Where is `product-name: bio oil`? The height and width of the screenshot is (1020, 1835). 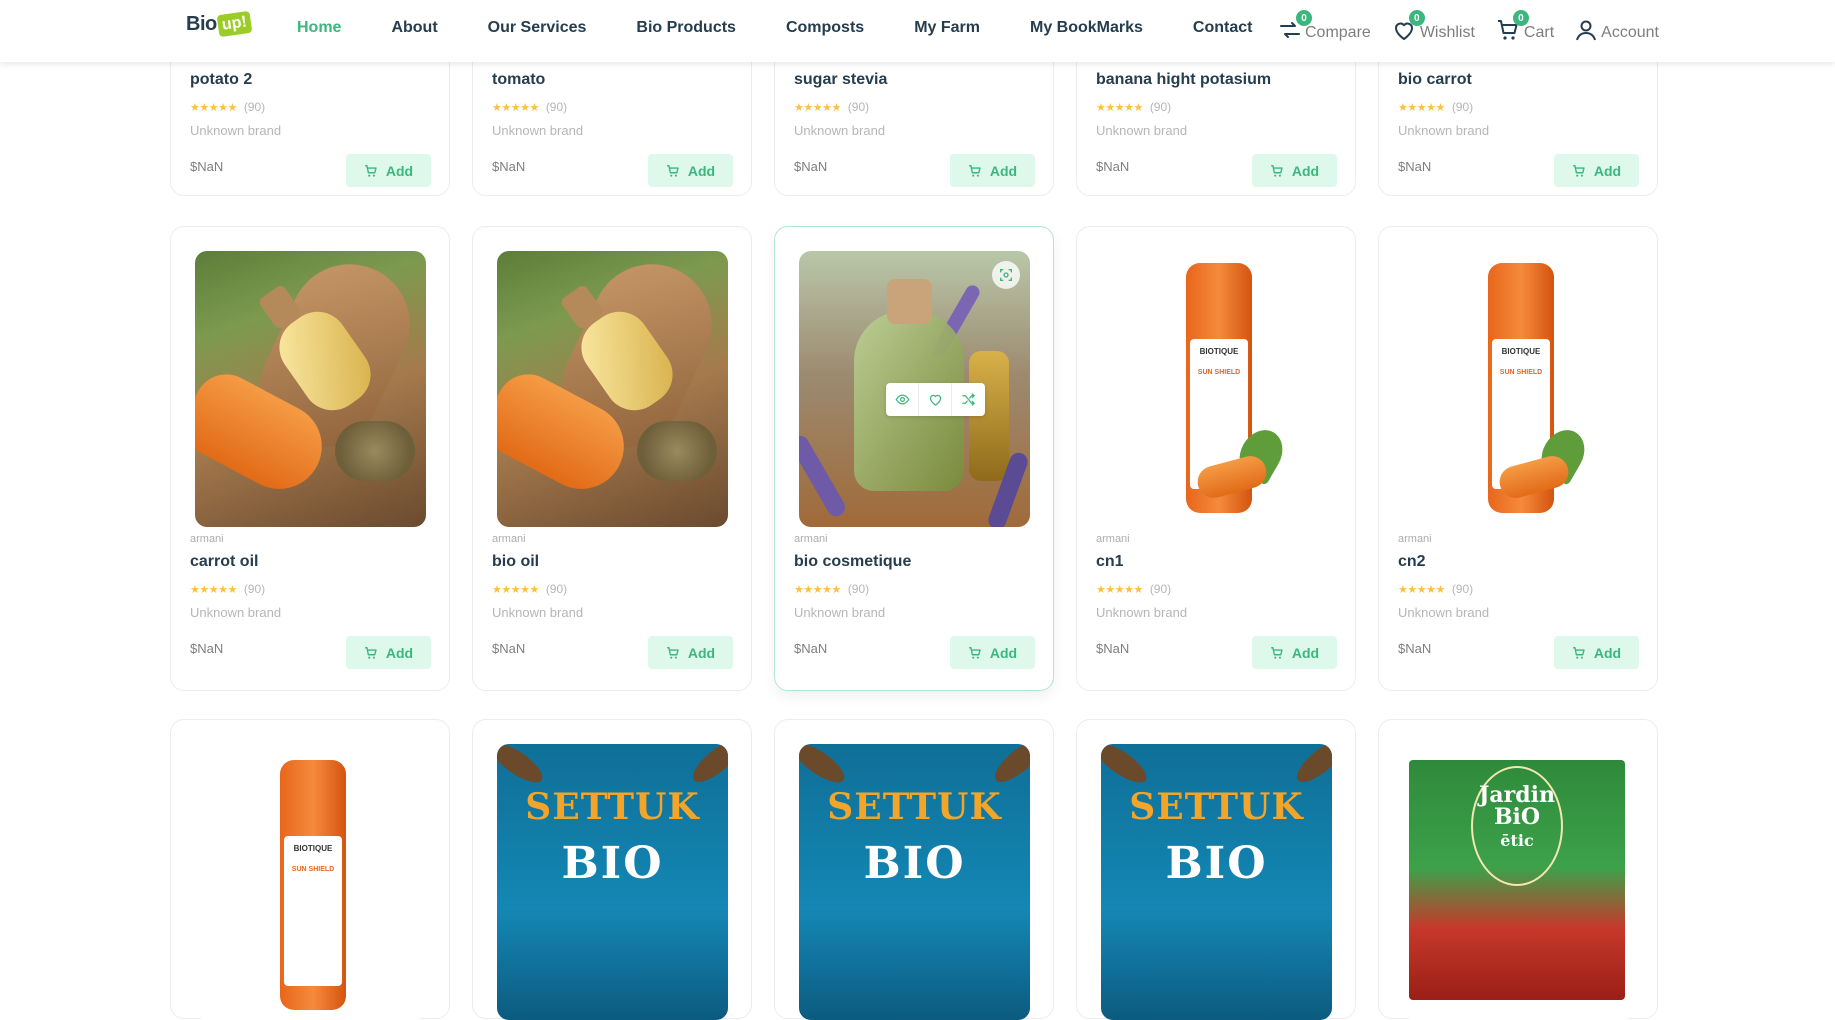 product-name: bio oil is located at coordinates (515, 562).